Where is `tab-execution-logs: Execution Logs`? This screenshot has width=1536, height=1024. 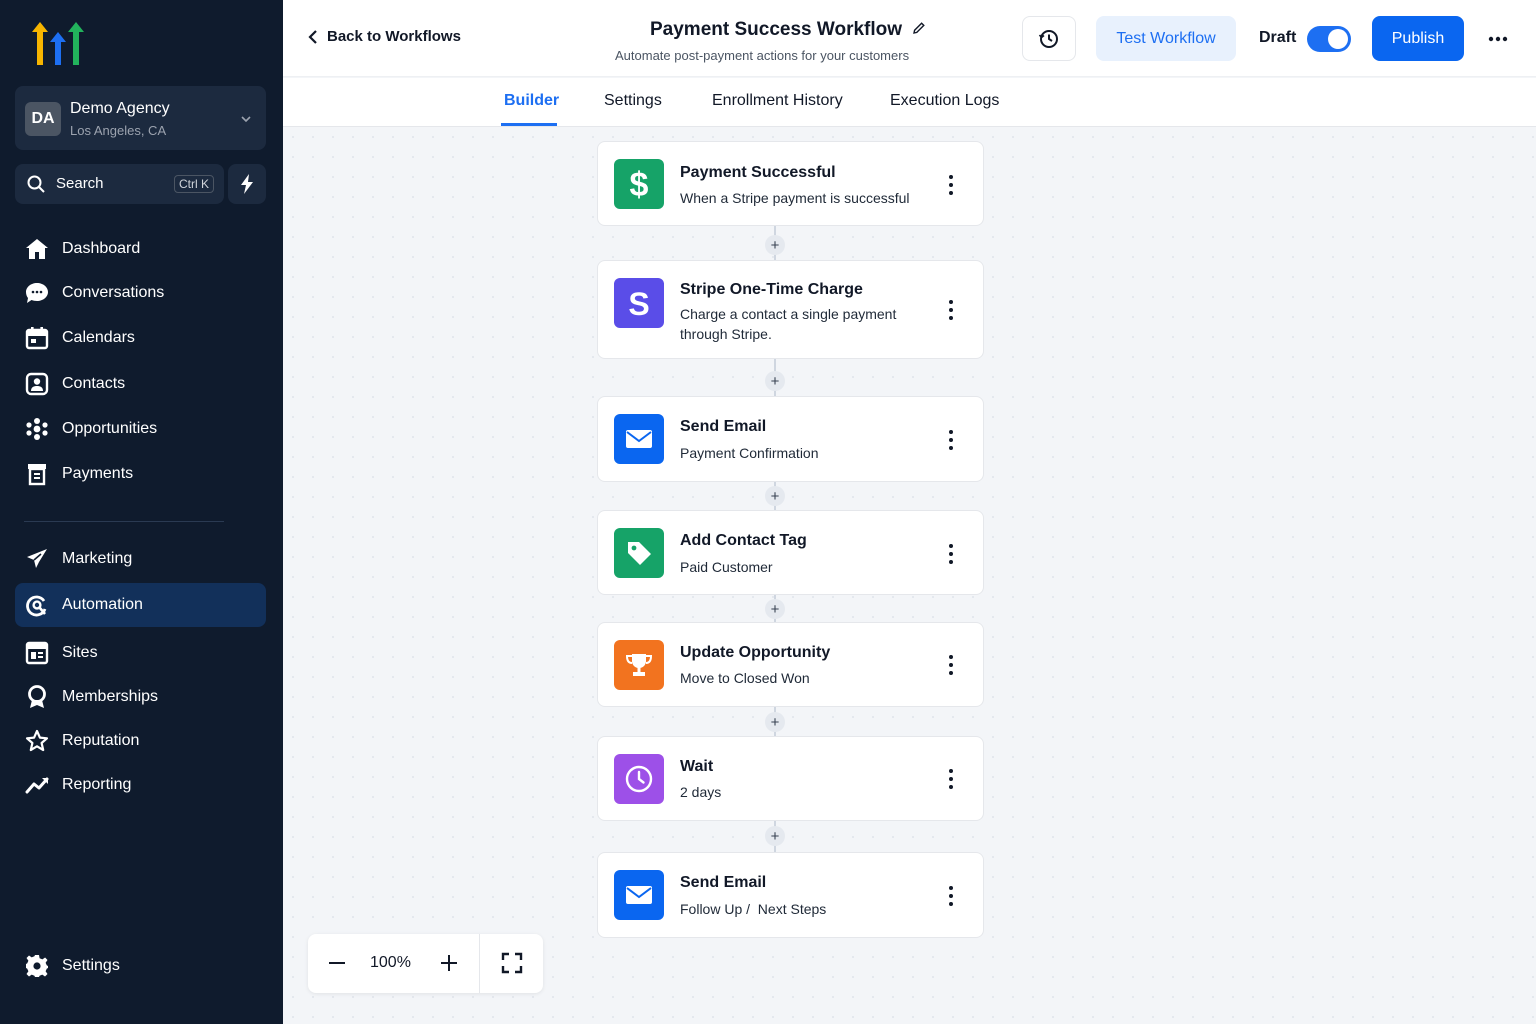 tab-execution-logs: Execution Logs is located at coordinates (944, 101).